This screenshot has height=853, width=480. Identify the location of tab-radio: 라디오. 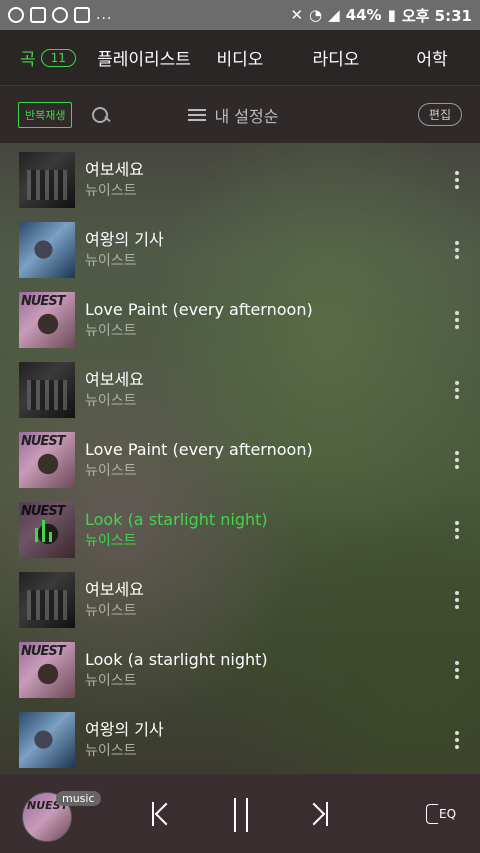
(336, 57).